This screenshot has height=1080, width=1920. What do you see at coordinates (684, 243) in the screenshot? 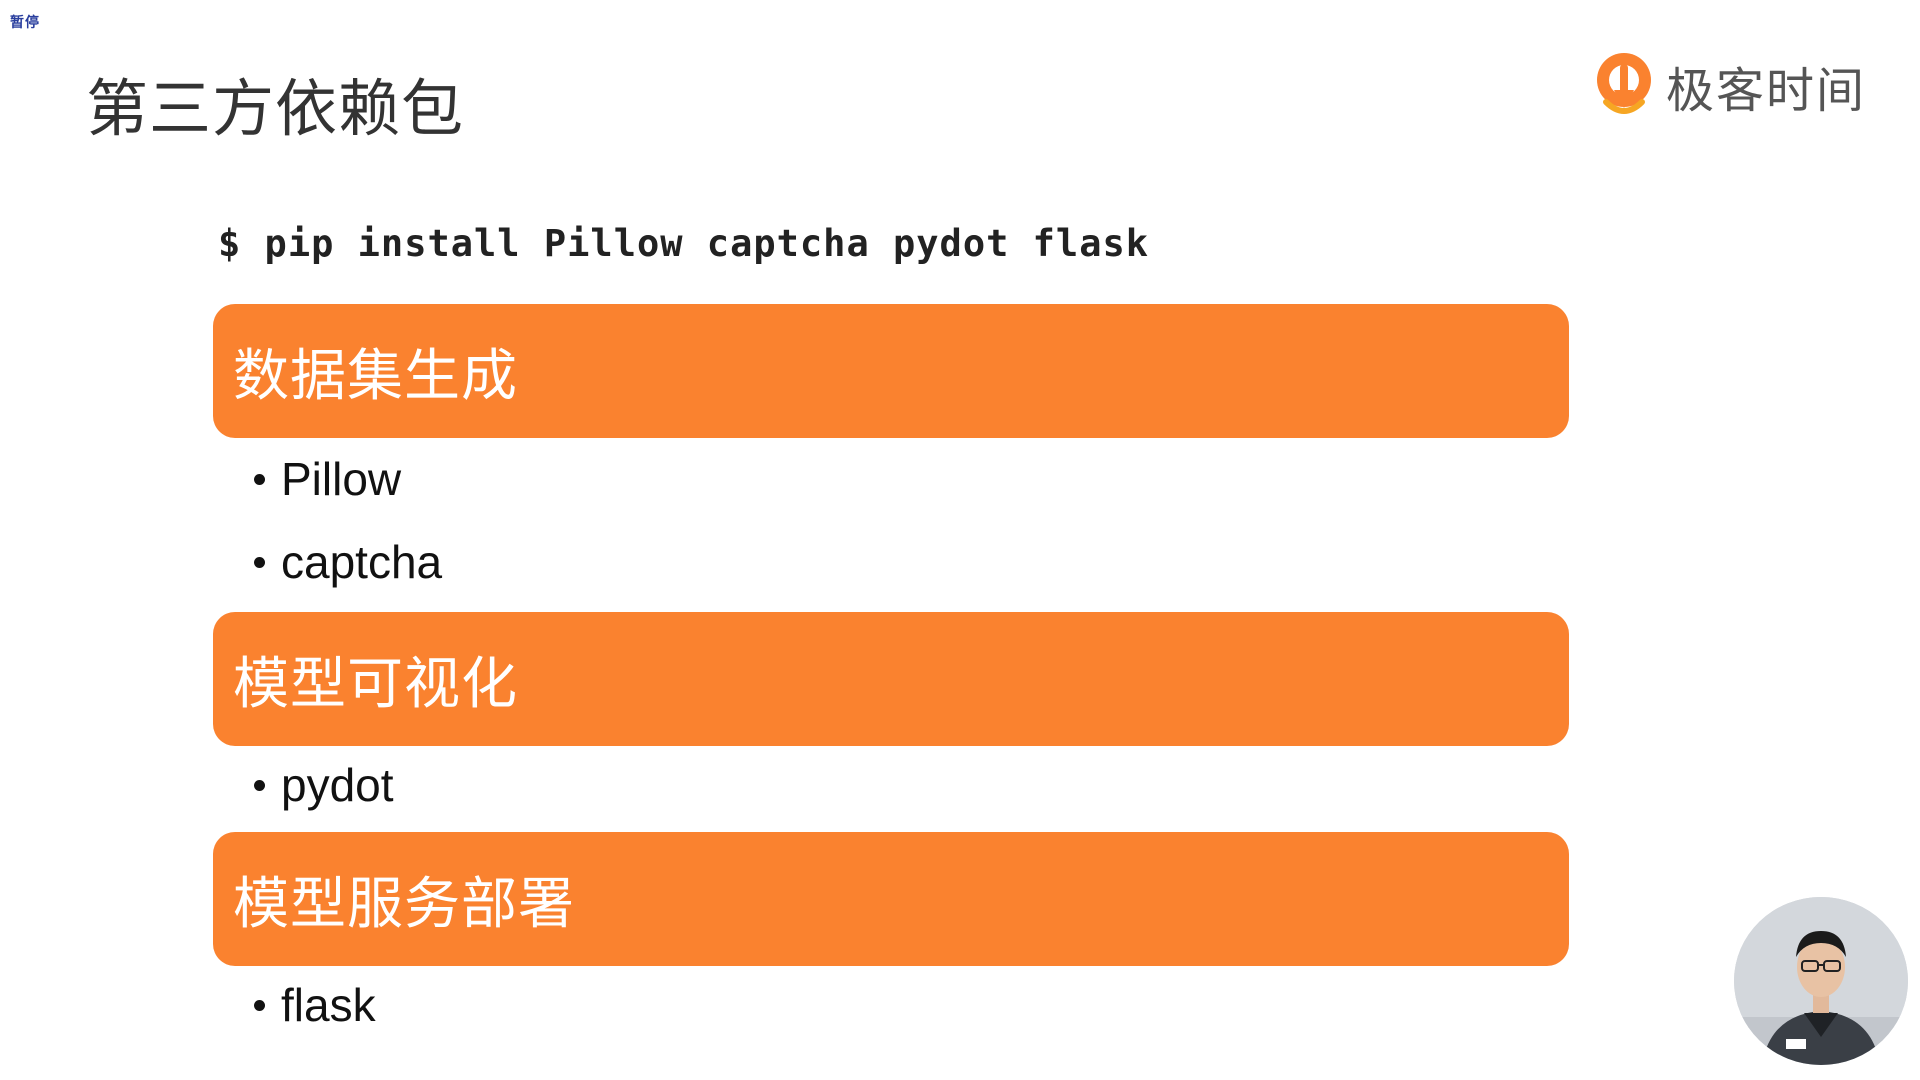
I see `install-command: $ pip install Pillow captcha pydot flask` at bounding box center [684, 243].